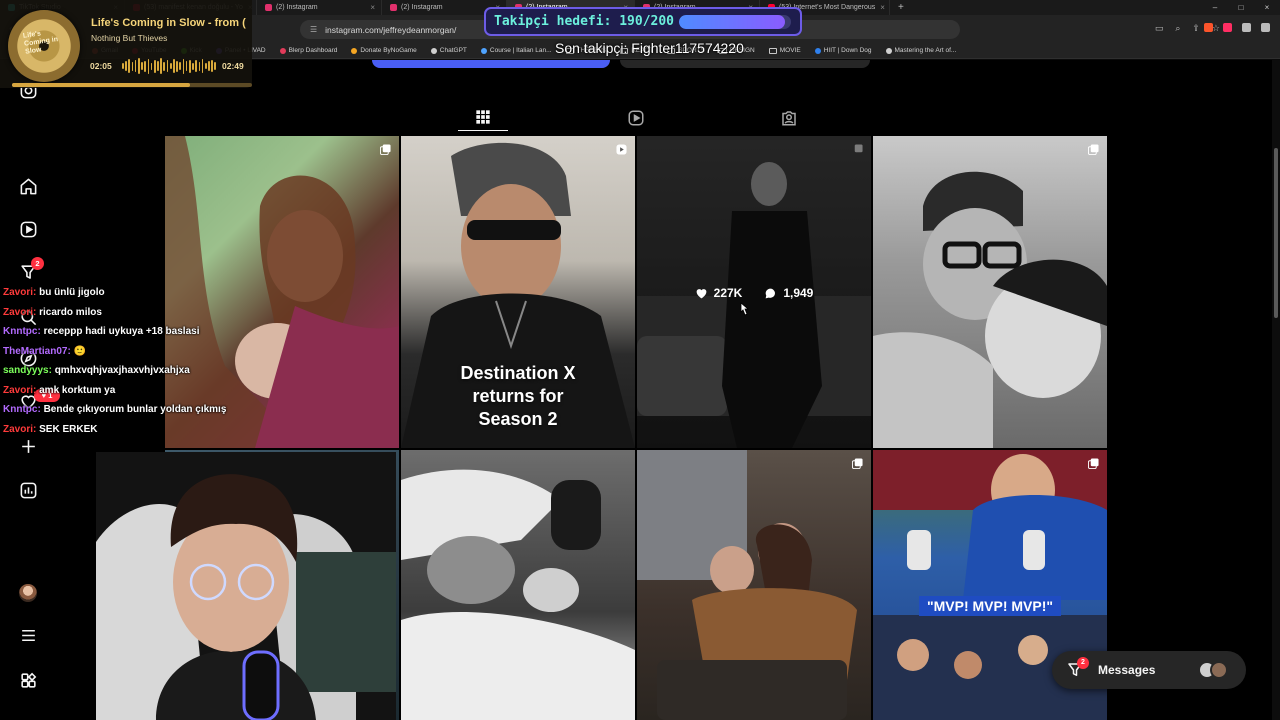 The height and width of the screenshot is (720, 1280). I want to click on follower-goal-label: Takipçi hedefi: 190/200, so click(584, 21).